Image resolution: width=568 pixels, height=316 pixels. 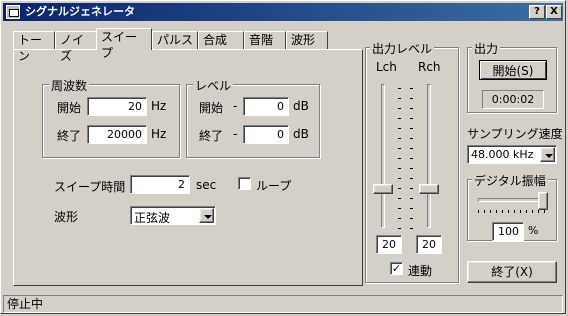 I want to click on level-end-label: 終了, so click(x=211, y=136).